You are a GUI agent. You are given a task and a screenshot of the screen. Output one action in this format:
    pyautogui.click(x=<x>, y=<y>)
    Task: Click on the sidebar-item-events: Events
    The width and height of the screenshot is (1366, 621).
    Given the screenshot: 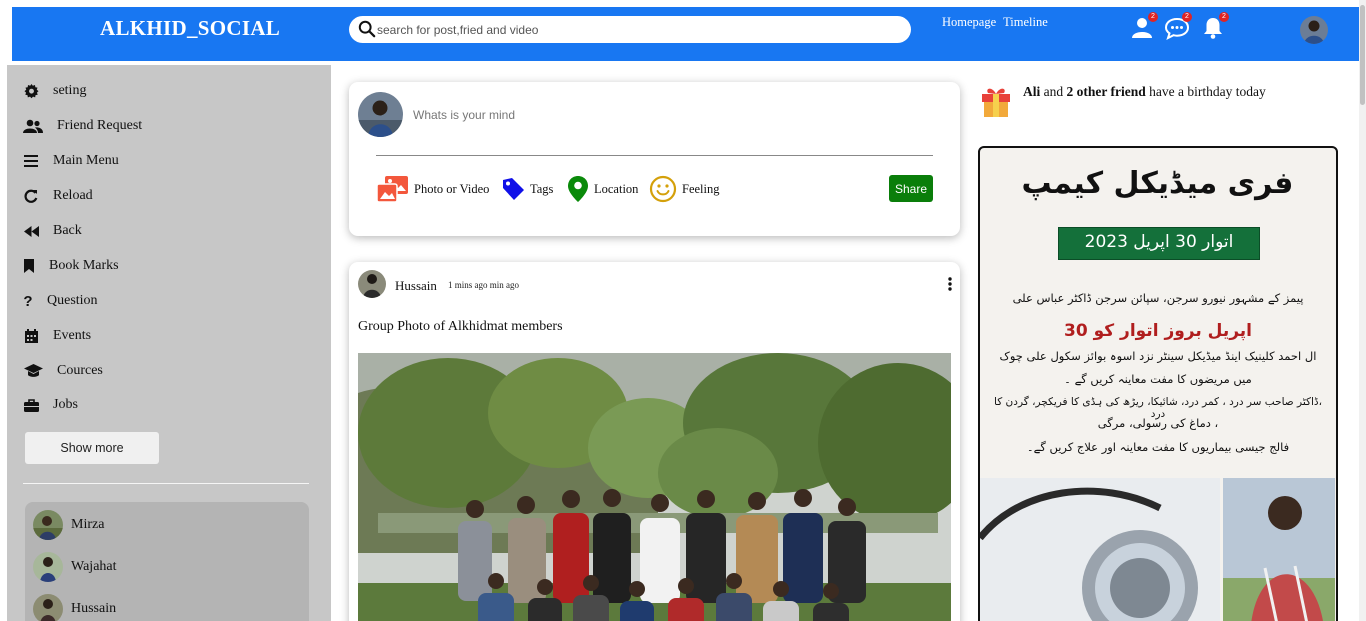 What is the action you would take?
    pyautogui.click(x=57, y=336)
    